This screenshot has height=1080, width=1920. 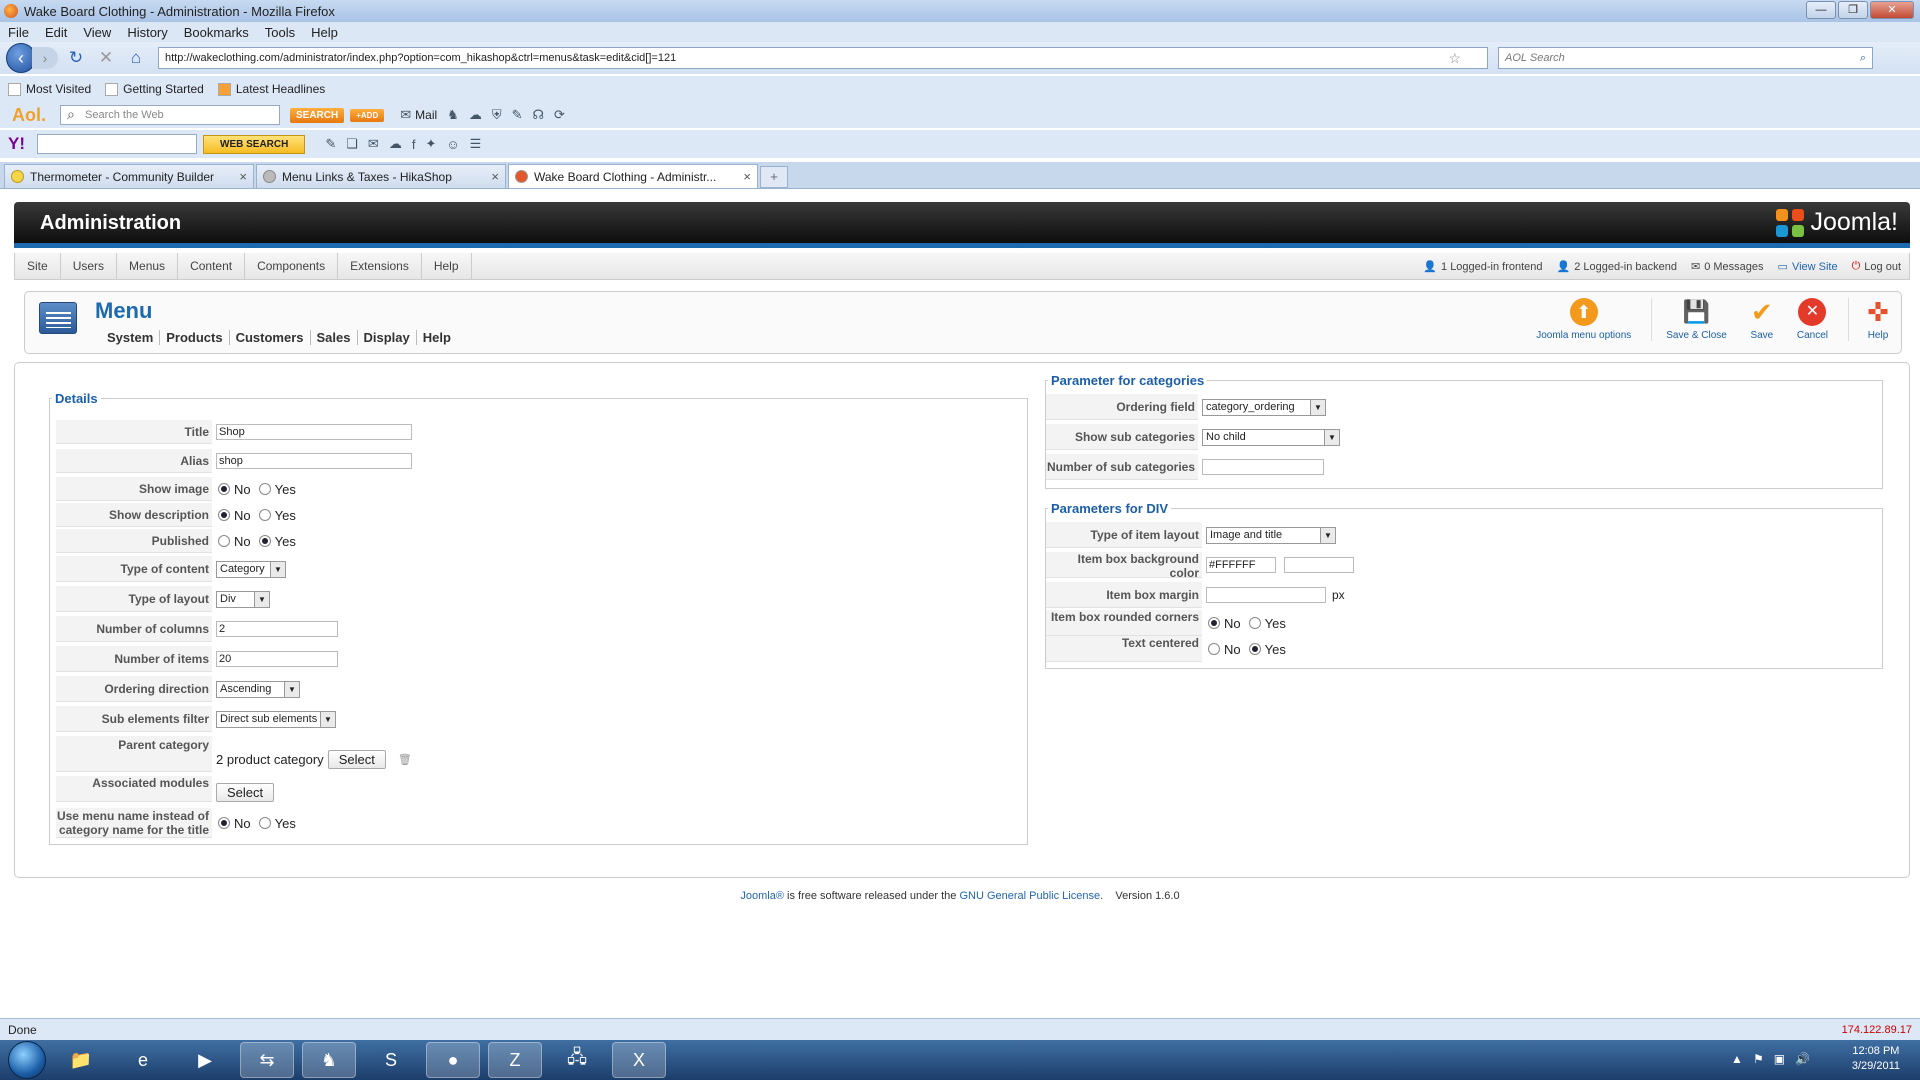 I want to click on centered-no-radio, so click(x=1214, y=649).